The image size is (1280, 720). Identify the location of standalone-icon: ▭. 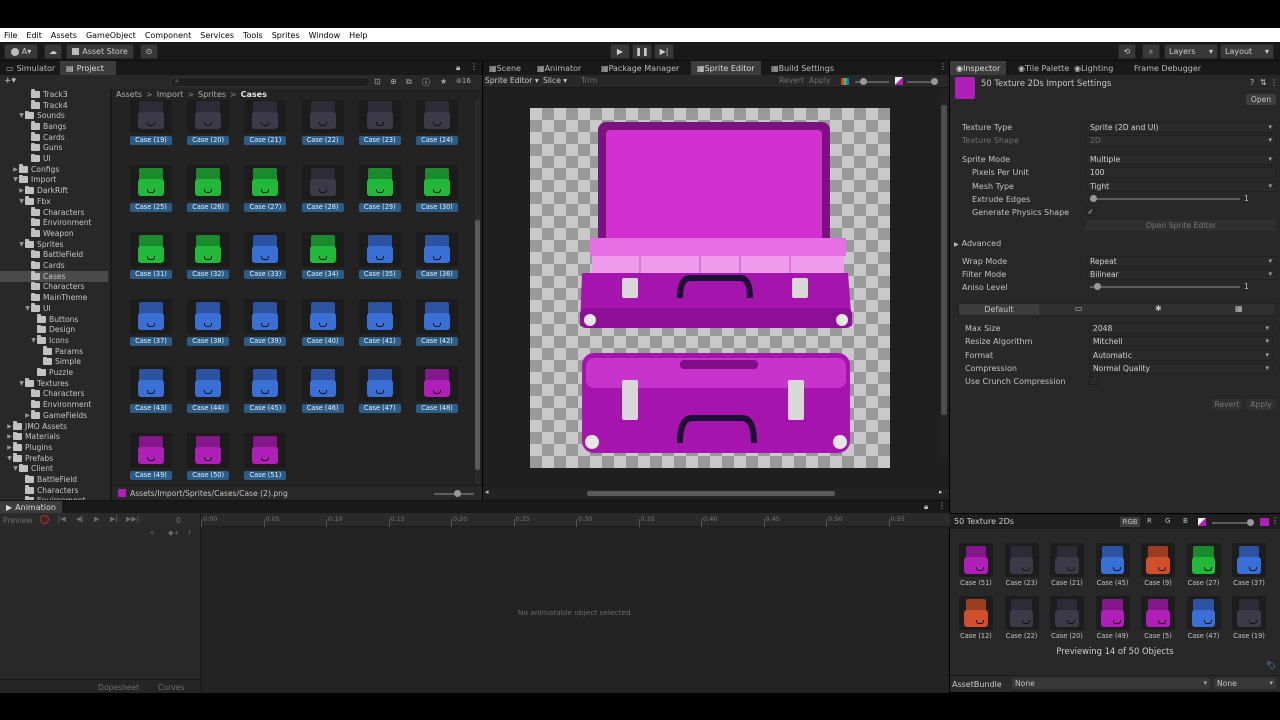
(1079, 308).